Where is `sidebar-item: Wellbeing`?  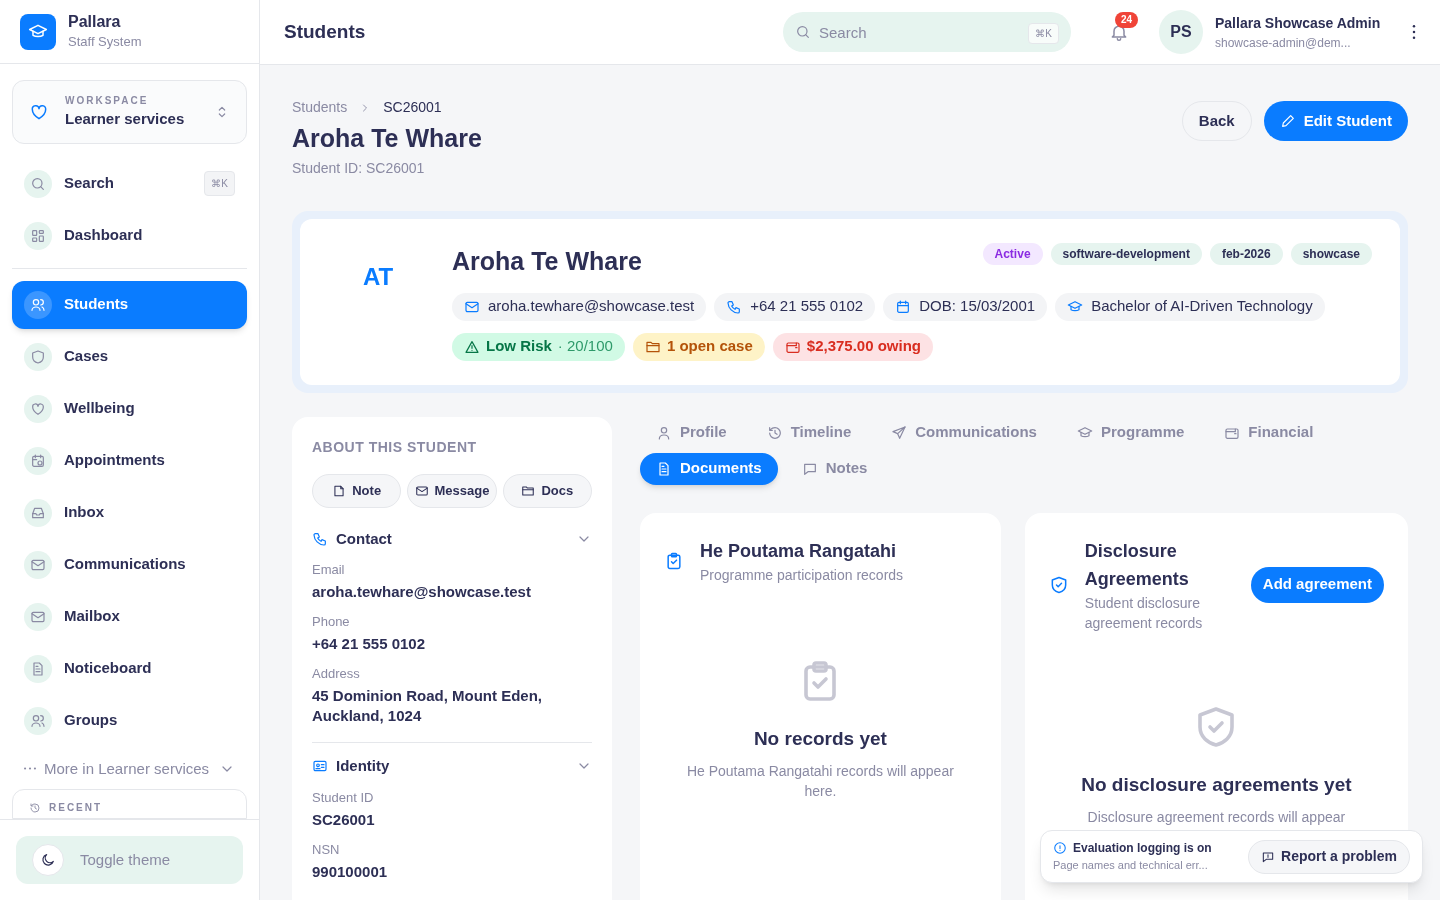 sidebar-item: Wellbeing is located at coordinates (129, 408).